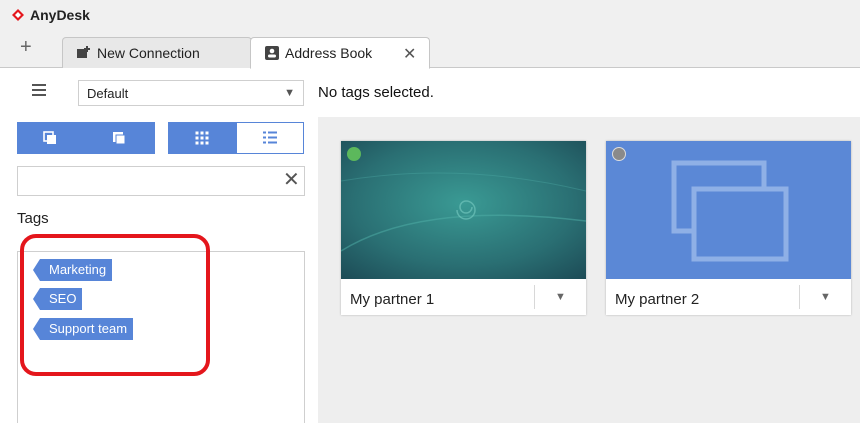  I want to click on address-book-select: Default ▼, so click(191, 93).